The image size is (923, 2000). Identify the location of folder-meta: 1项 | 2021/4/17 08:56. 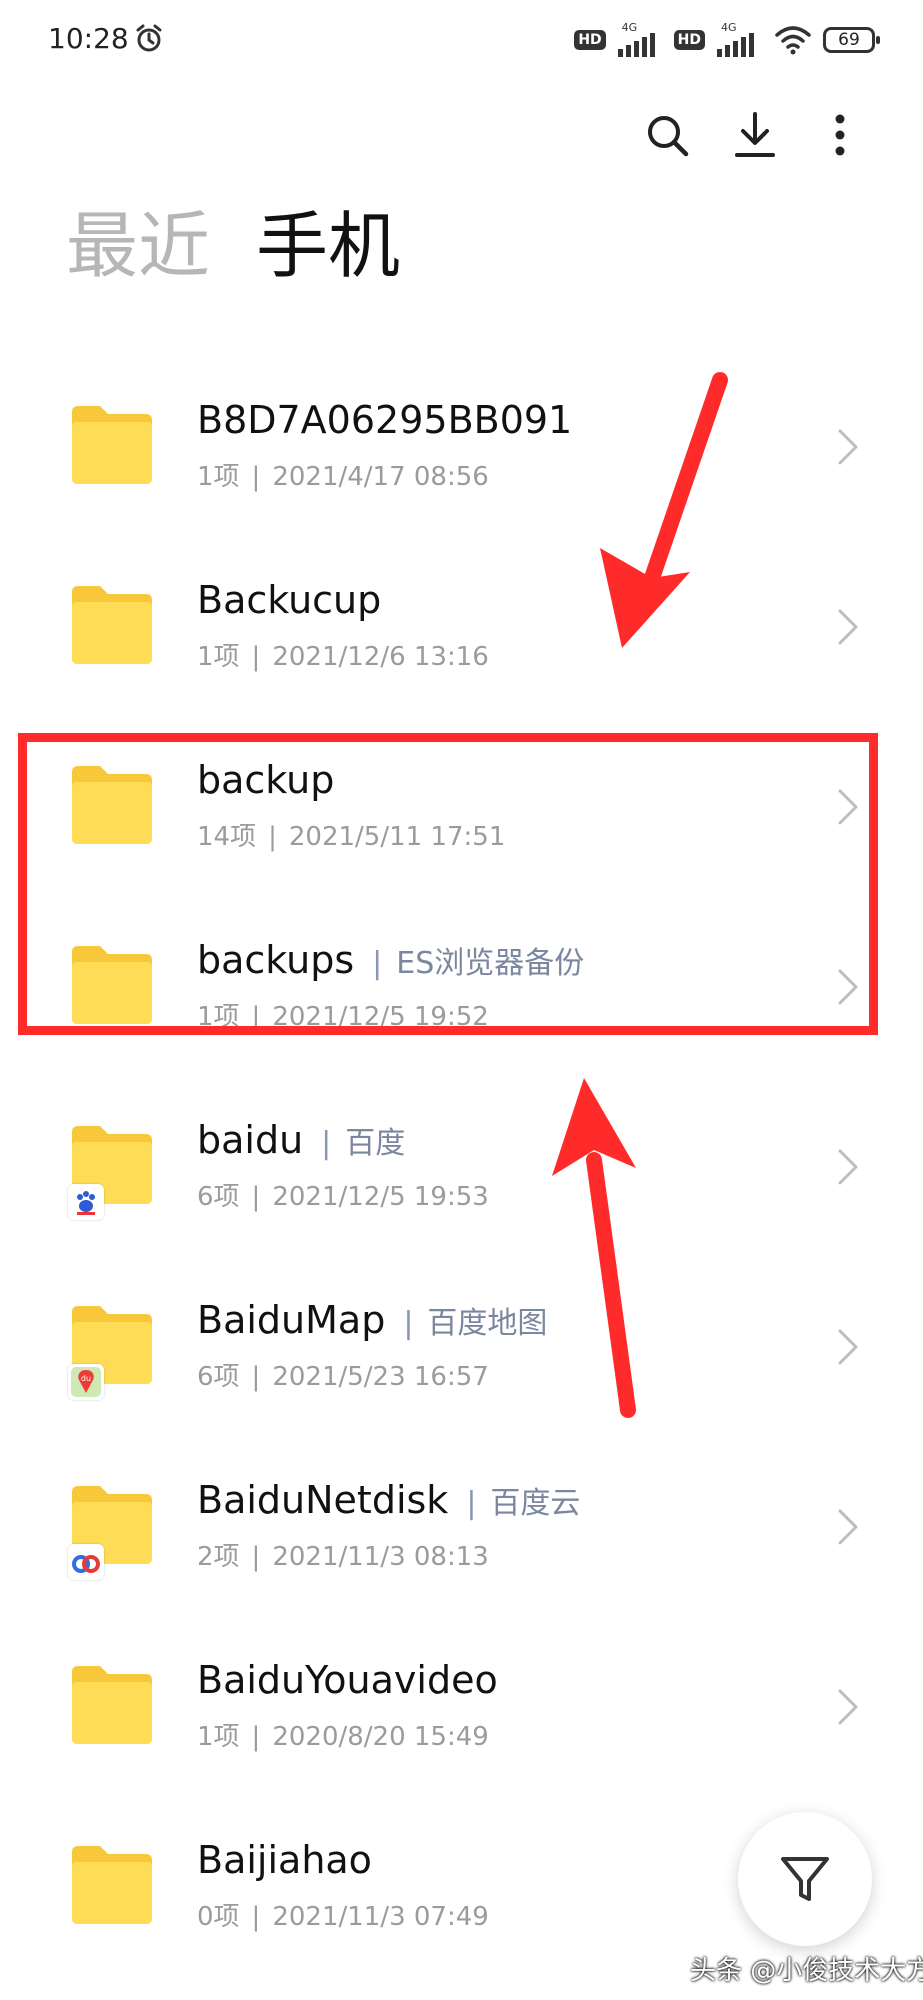
(343, 474).